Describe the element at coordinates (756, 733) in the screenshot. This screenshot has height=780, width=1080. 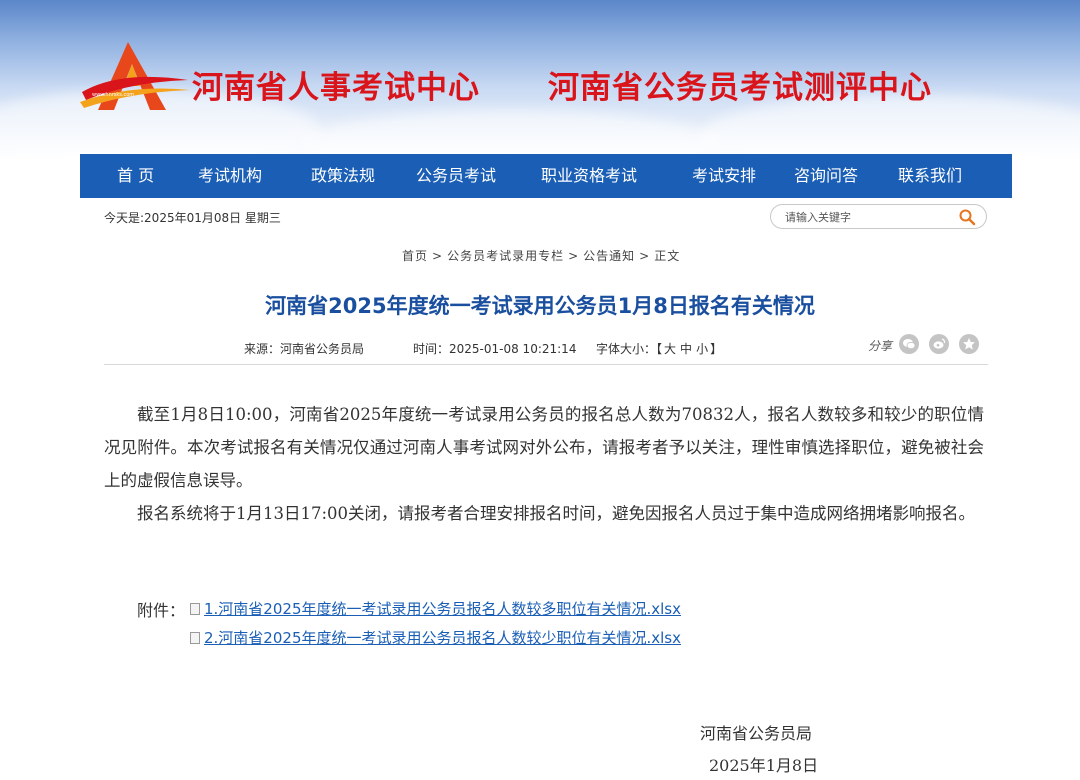
I see `signature-org: 河南省公务员局` at that location.